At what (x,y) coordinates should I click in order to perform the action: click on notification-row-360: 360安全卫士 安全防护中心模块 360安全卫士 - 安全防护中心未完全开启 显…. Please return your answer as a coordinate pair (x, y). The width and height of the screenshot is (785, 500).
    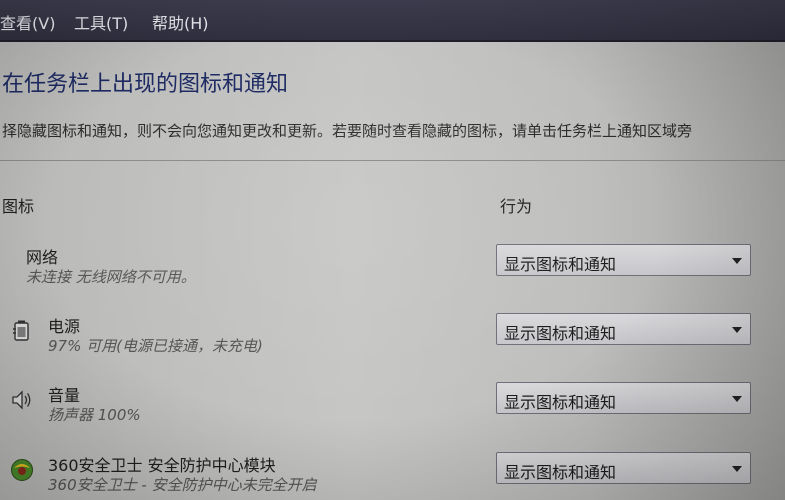
    Looking at the image, I should click on (392, 476).